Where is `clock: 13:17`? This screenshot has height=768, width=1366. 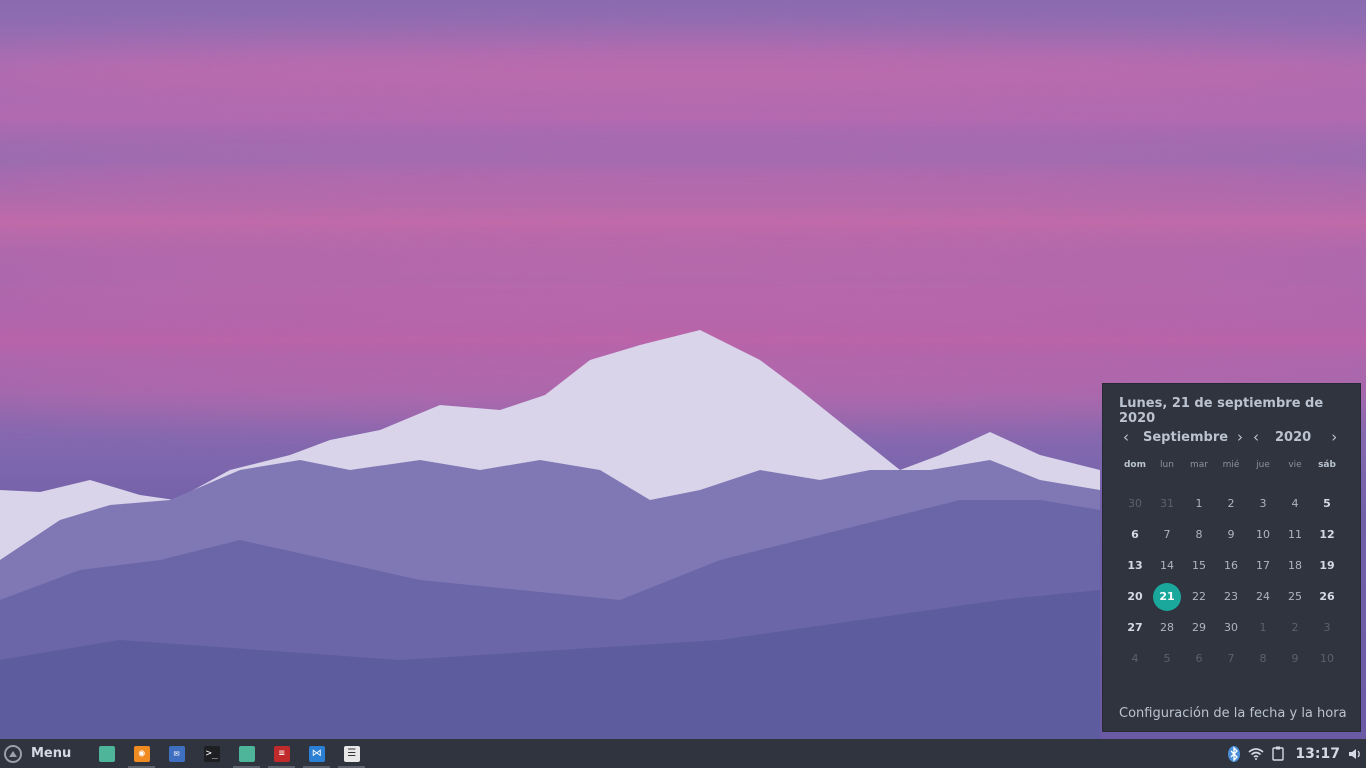 clock: 13:17 is located at coordinates (1317, 754).